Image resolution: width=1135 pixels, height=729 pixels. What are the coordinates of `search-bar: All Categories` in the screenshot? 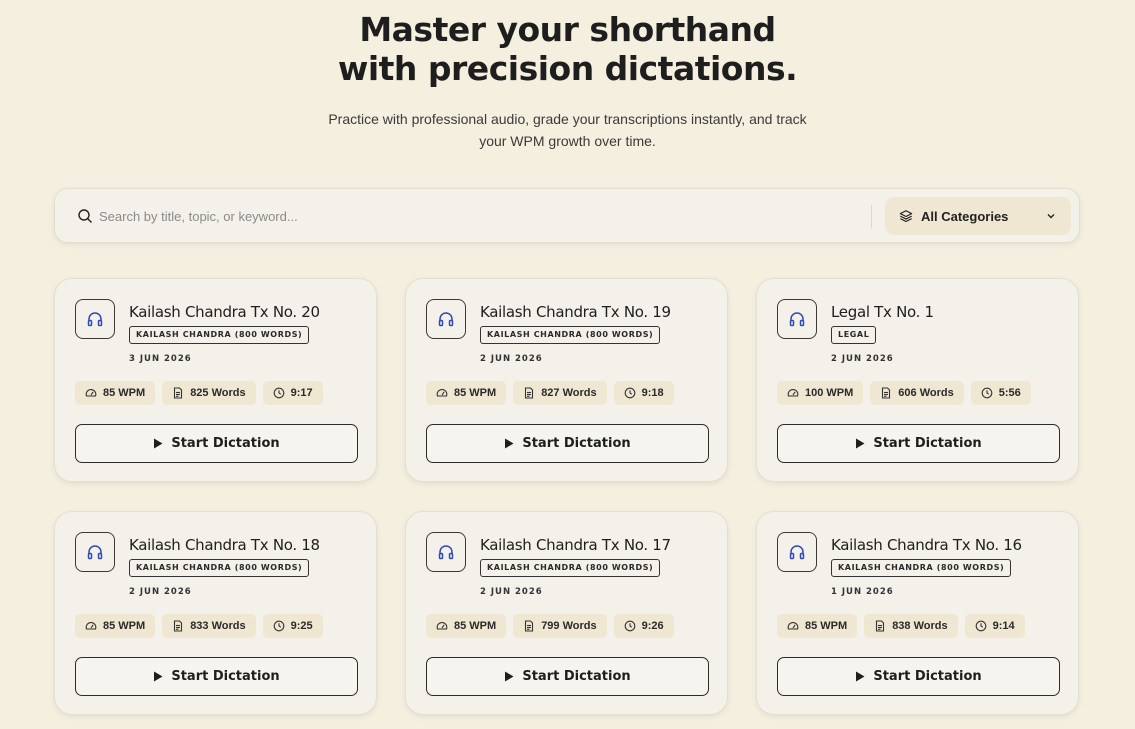 It's located at (567, 215).